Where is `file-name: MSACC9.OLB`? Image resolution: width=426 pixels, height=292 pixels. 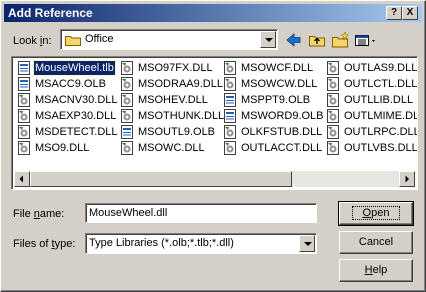
file-name: MSACC9.OLB is located at coordinates (70, 84).